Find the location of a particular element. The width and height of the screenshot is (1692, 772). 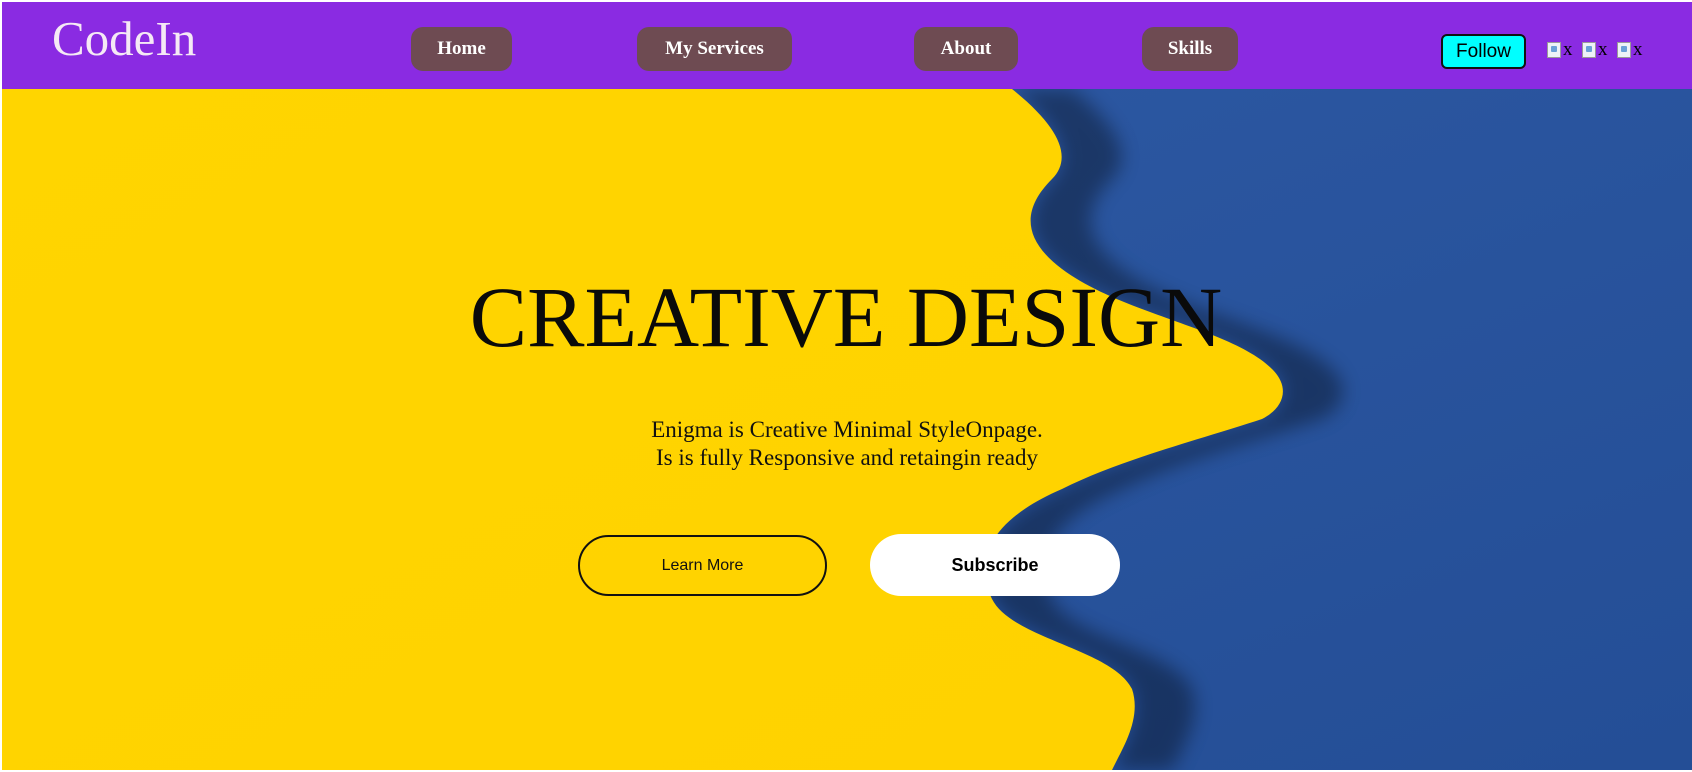

nav-skills-button: Skills is located at coordinates (1190, 49).